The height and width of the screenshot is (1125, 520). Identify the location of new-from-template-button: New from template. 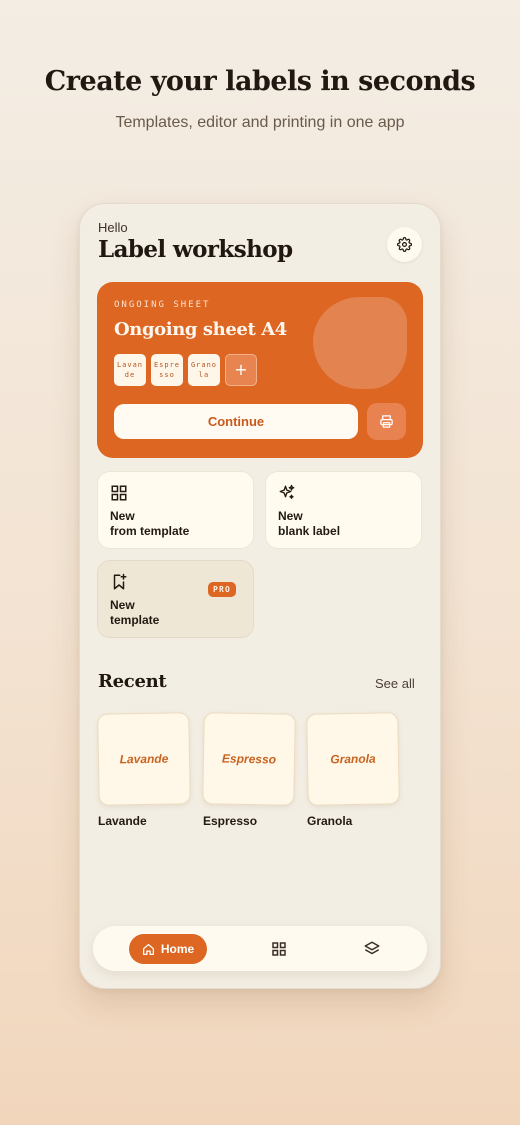
(175, 510).